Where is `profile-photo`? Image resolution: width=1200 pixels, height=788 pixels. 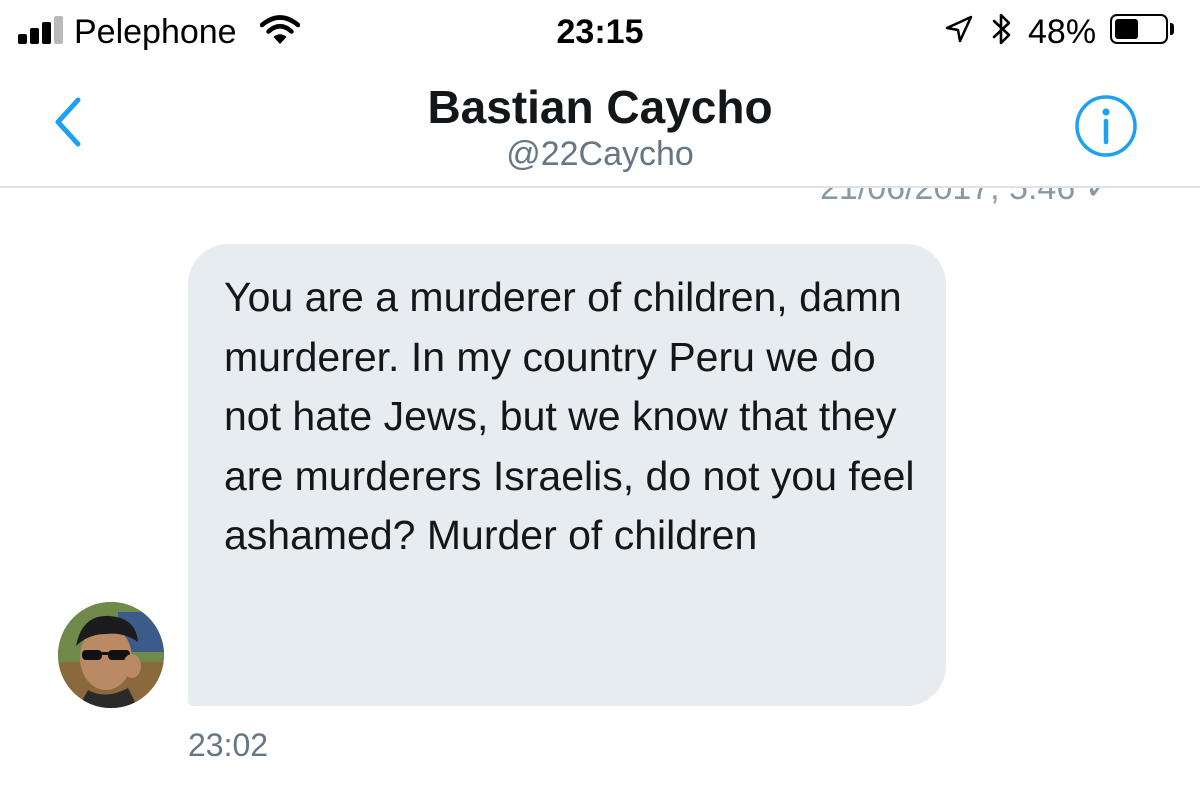 profile-photo is located at coordinates (111, 655).